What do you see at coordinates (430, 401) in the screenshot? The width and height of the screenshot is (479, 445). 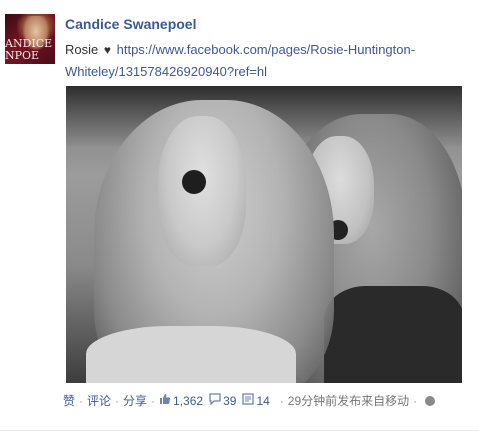 I see `globe-icon` at bounding box center [430, 401].